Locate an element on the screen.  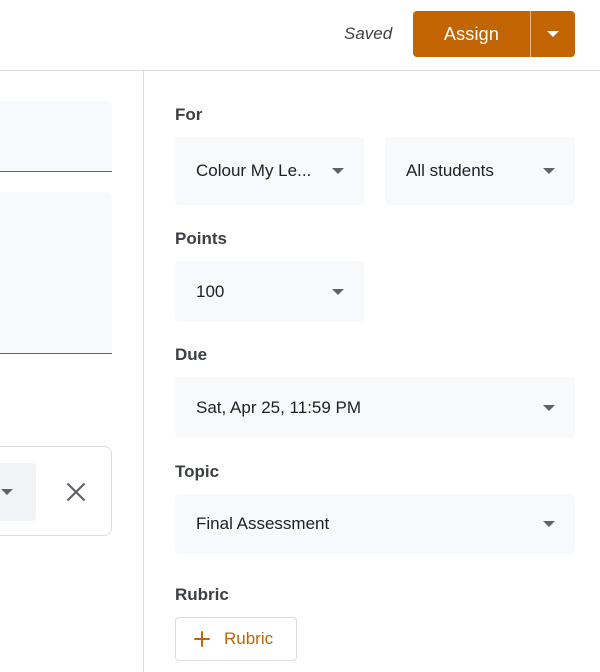
due-select-value: Sat, Apr 25, 11:59 PM is located at coordinates (279, 407).